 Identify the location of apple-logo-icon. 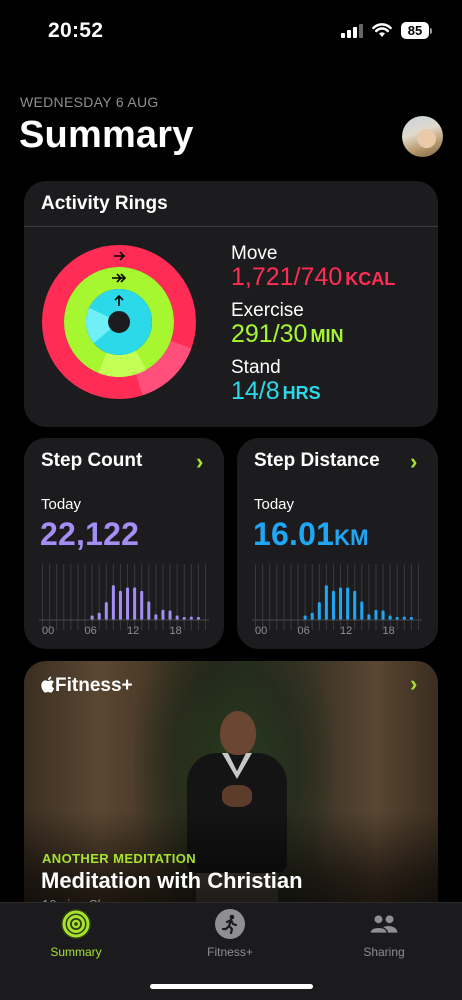
(48, 684).